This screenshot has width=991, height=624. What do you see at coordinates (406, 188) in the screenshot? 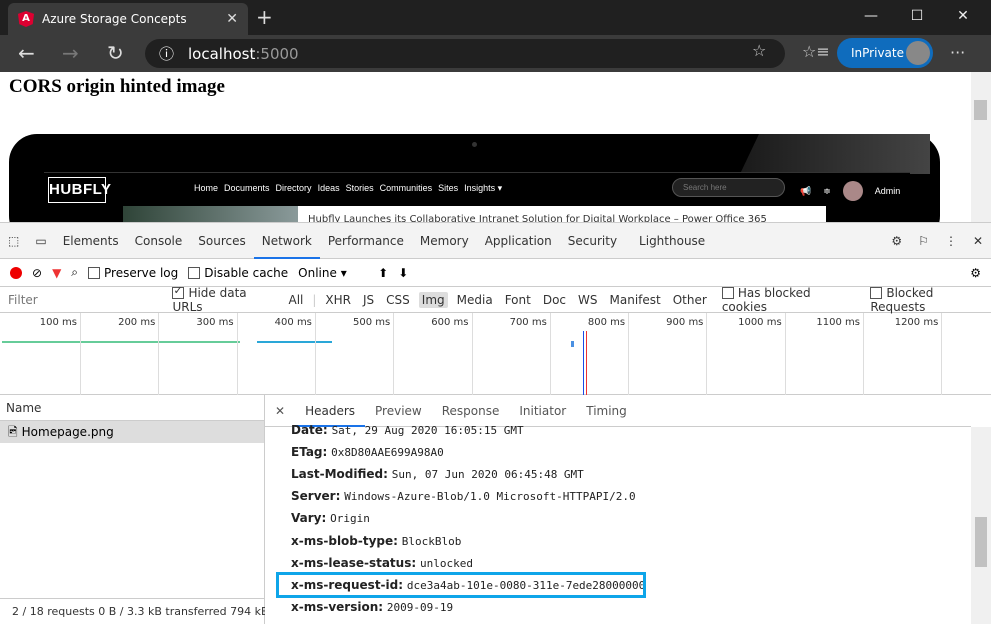
I see `nav-communities: Communities` at bounding box center [406, 188].